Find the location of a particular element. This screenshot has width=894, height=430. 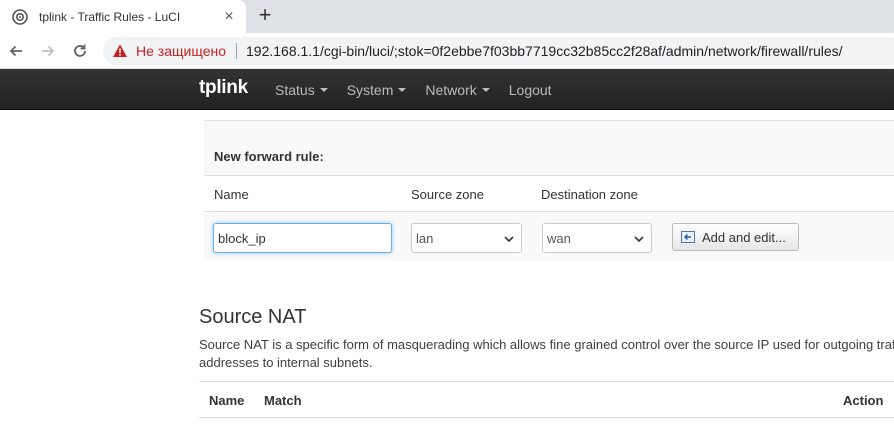

source-zone-select: lan is located at coordinates (466, 238).